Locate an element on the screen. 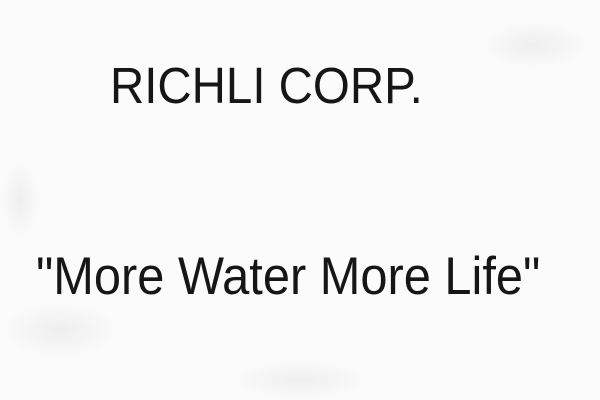  company-slogan: "More Water More Life" is located at coordinates (288, 276).